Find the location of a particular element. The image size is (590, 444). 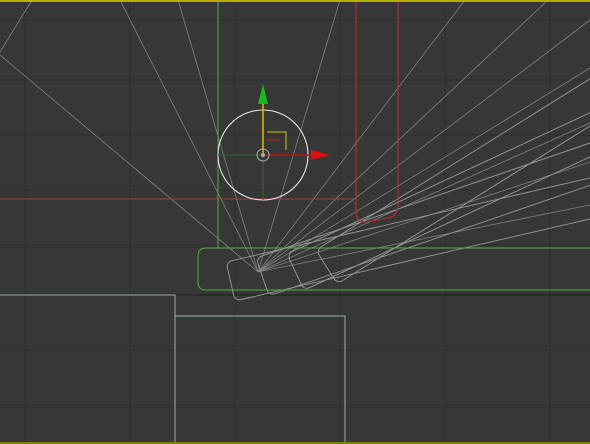

gizmo-center-dot is located at coordinates (263, 155).